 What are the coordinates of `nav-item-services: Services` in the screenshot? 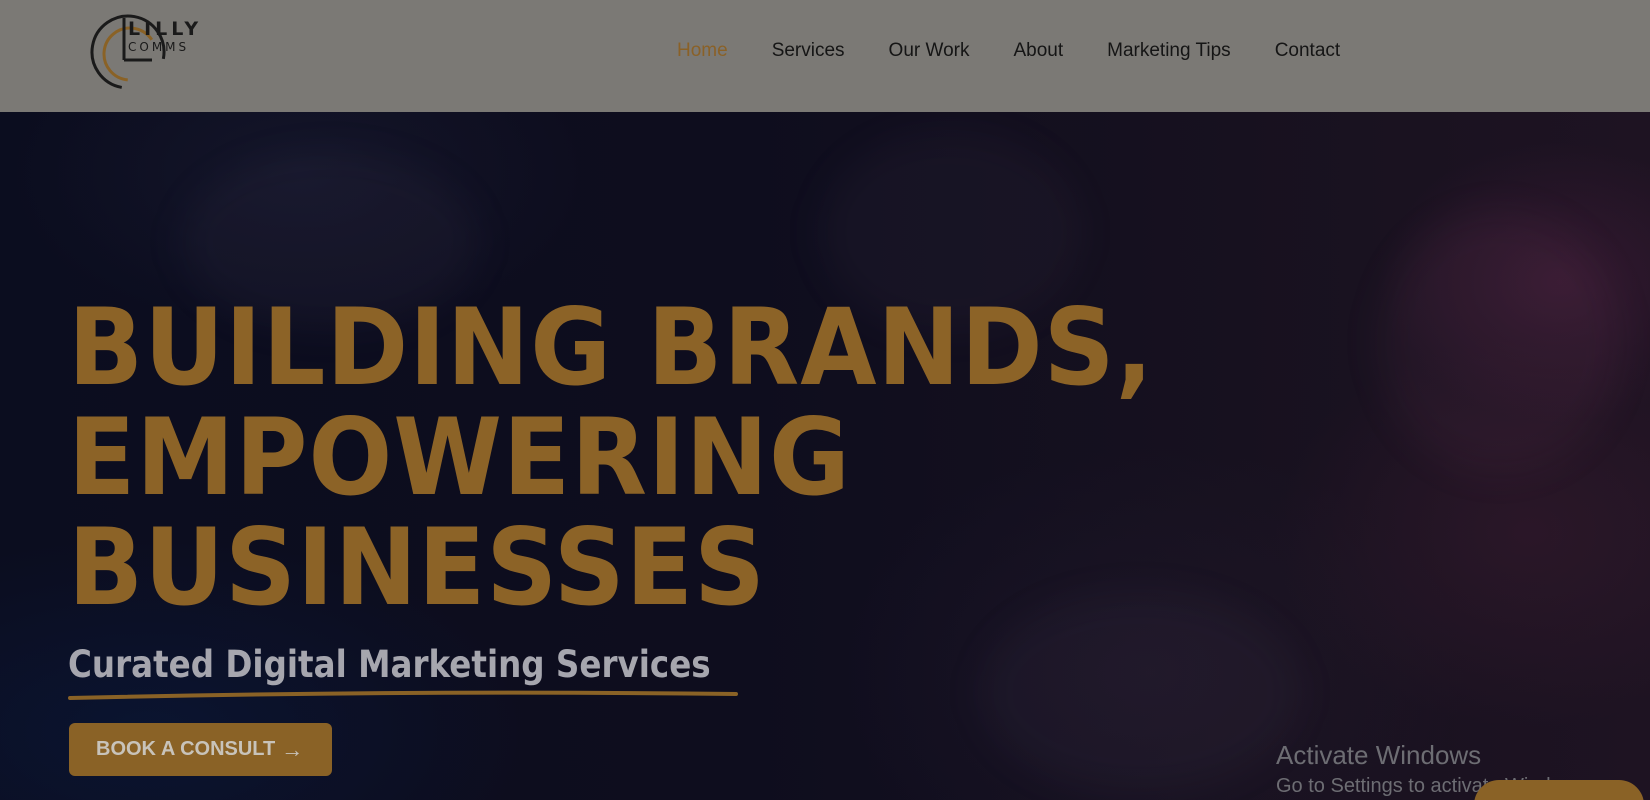 It's located at (808, 51).